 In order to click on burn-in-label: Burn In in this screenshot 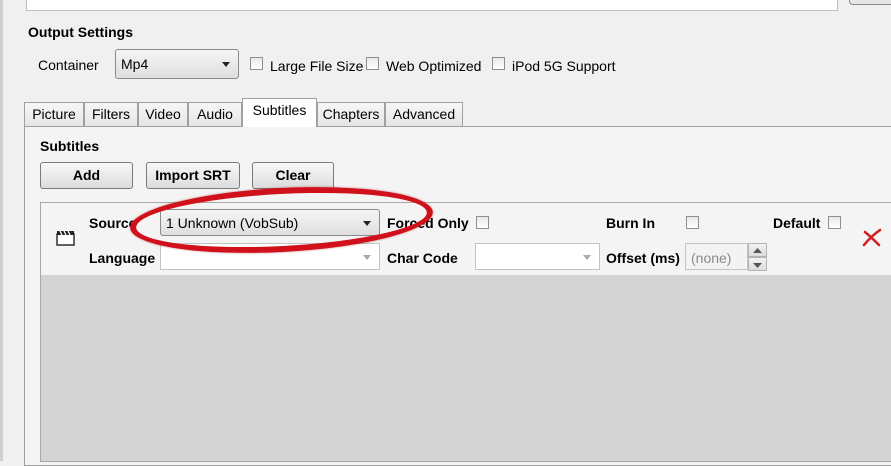, I will do `click(630, 223)`.